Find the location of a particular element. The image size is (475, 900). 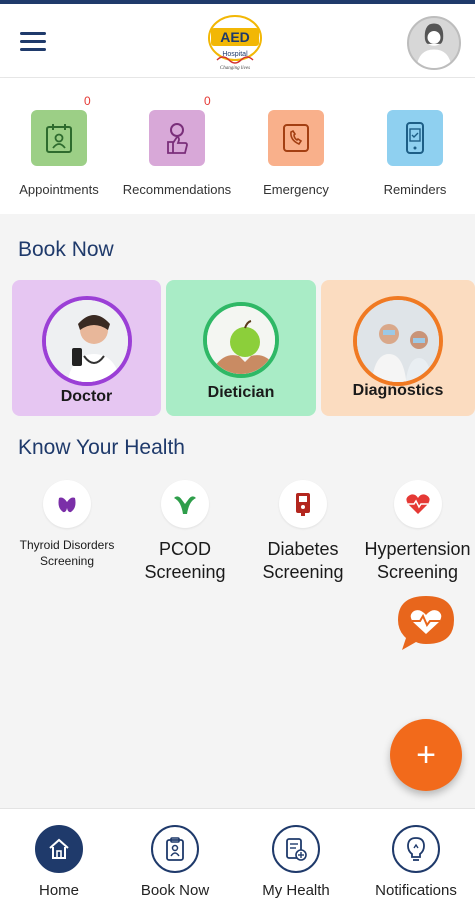

dietician-label: Dietician is located at coordinates (241, 392).